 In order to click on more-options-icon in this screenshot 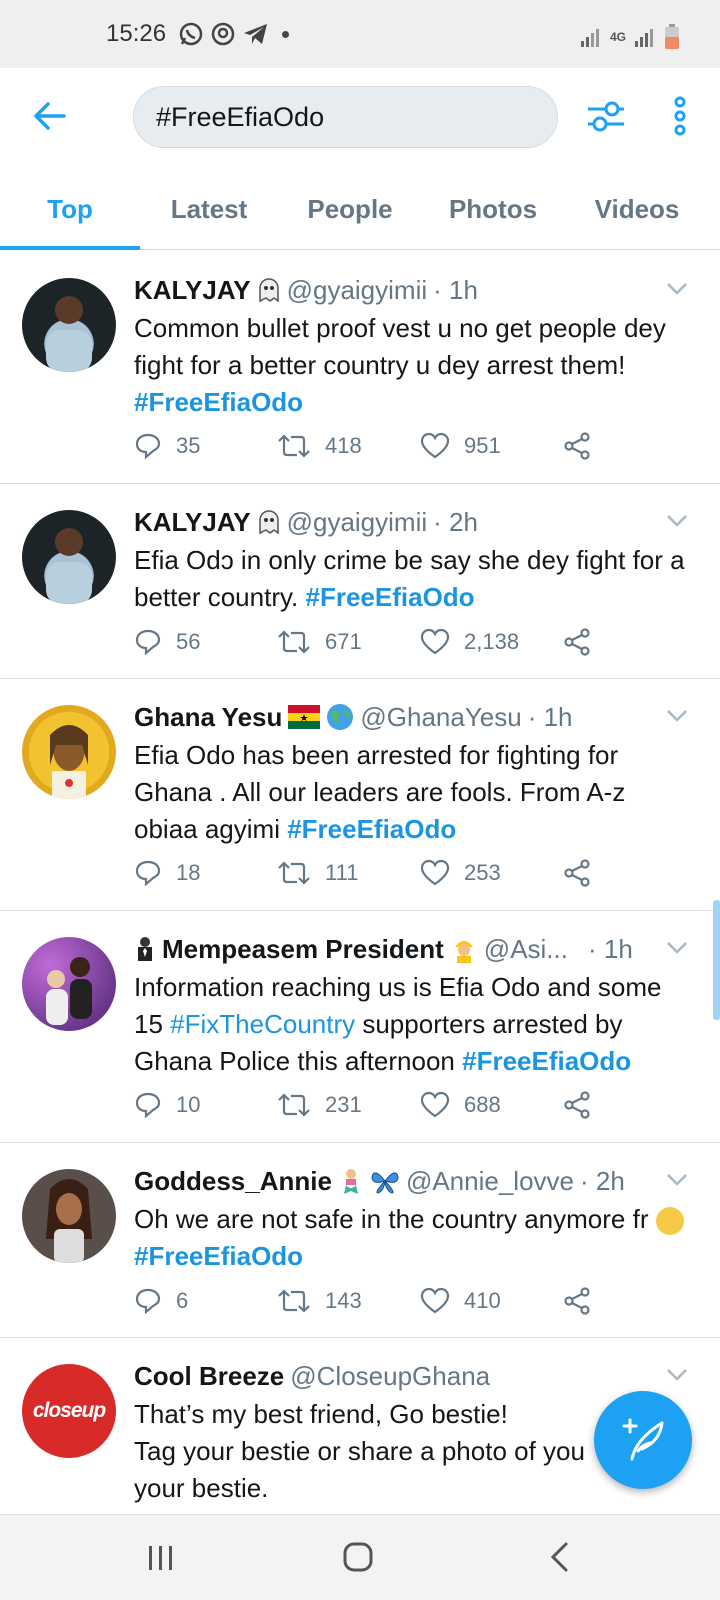, I will do `click(680, 116)`.